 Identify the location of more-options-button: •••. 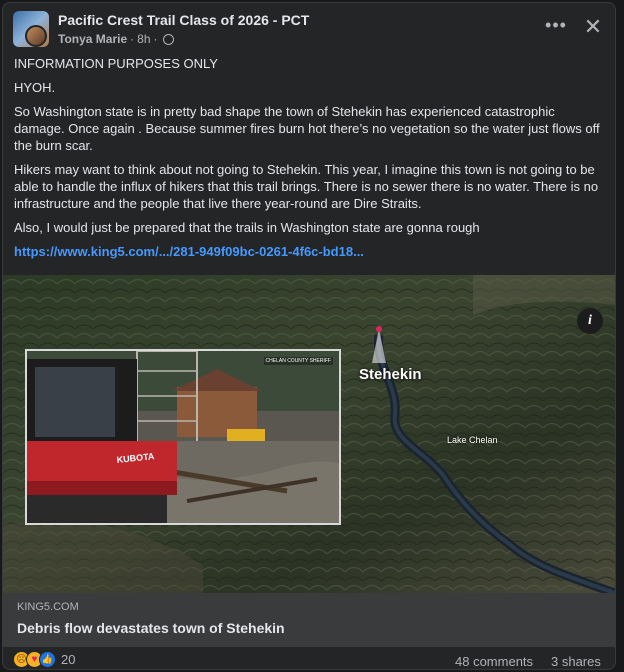
(556, 28).